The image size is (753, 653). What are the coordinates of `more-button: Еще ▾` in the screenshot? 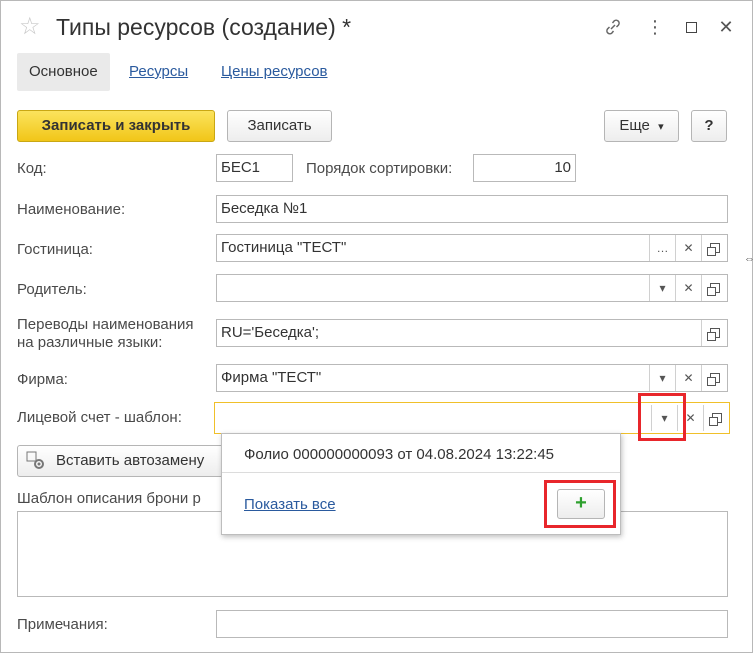 It's located at (641, 126).